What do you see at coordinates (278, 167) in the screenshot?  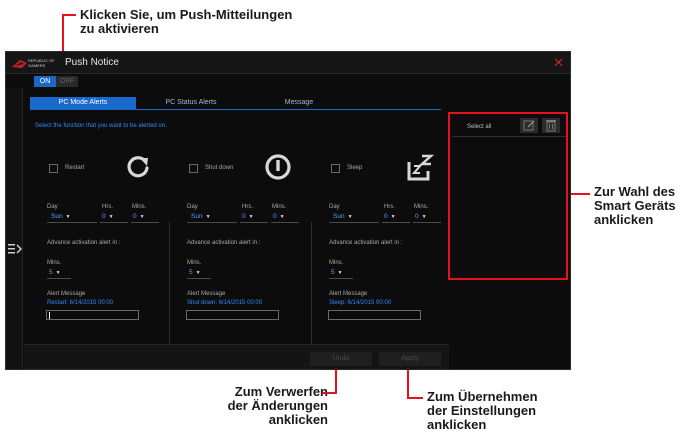 I see `power-icon` at bounding box center [278, 167].